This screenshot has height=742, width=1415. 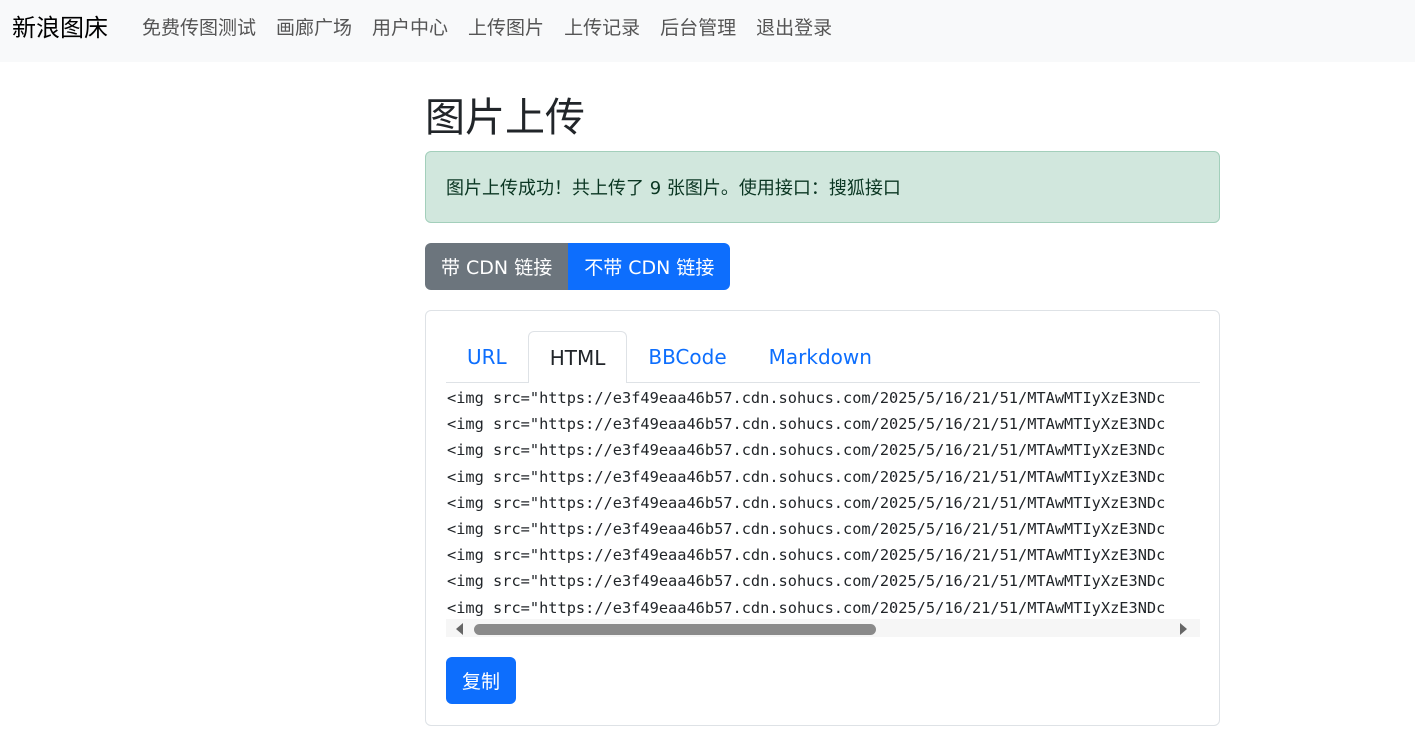 I want to click on nav-link-upload-image: 上传图片, so click(x=506, y=28).